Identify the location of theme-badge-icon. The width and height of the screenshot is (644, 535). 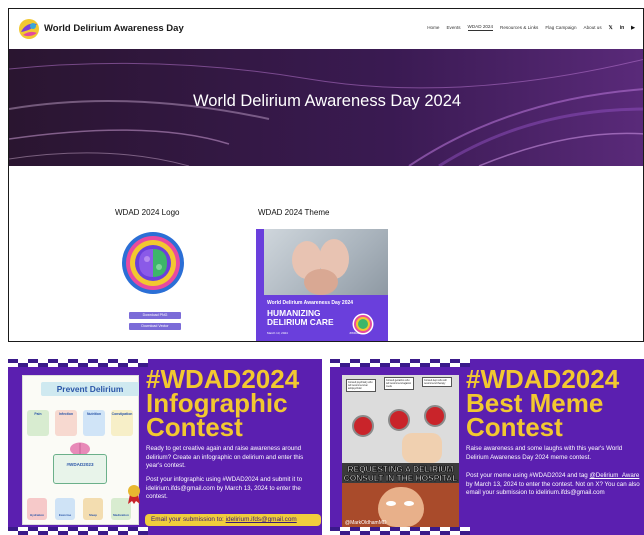
(363, 324).